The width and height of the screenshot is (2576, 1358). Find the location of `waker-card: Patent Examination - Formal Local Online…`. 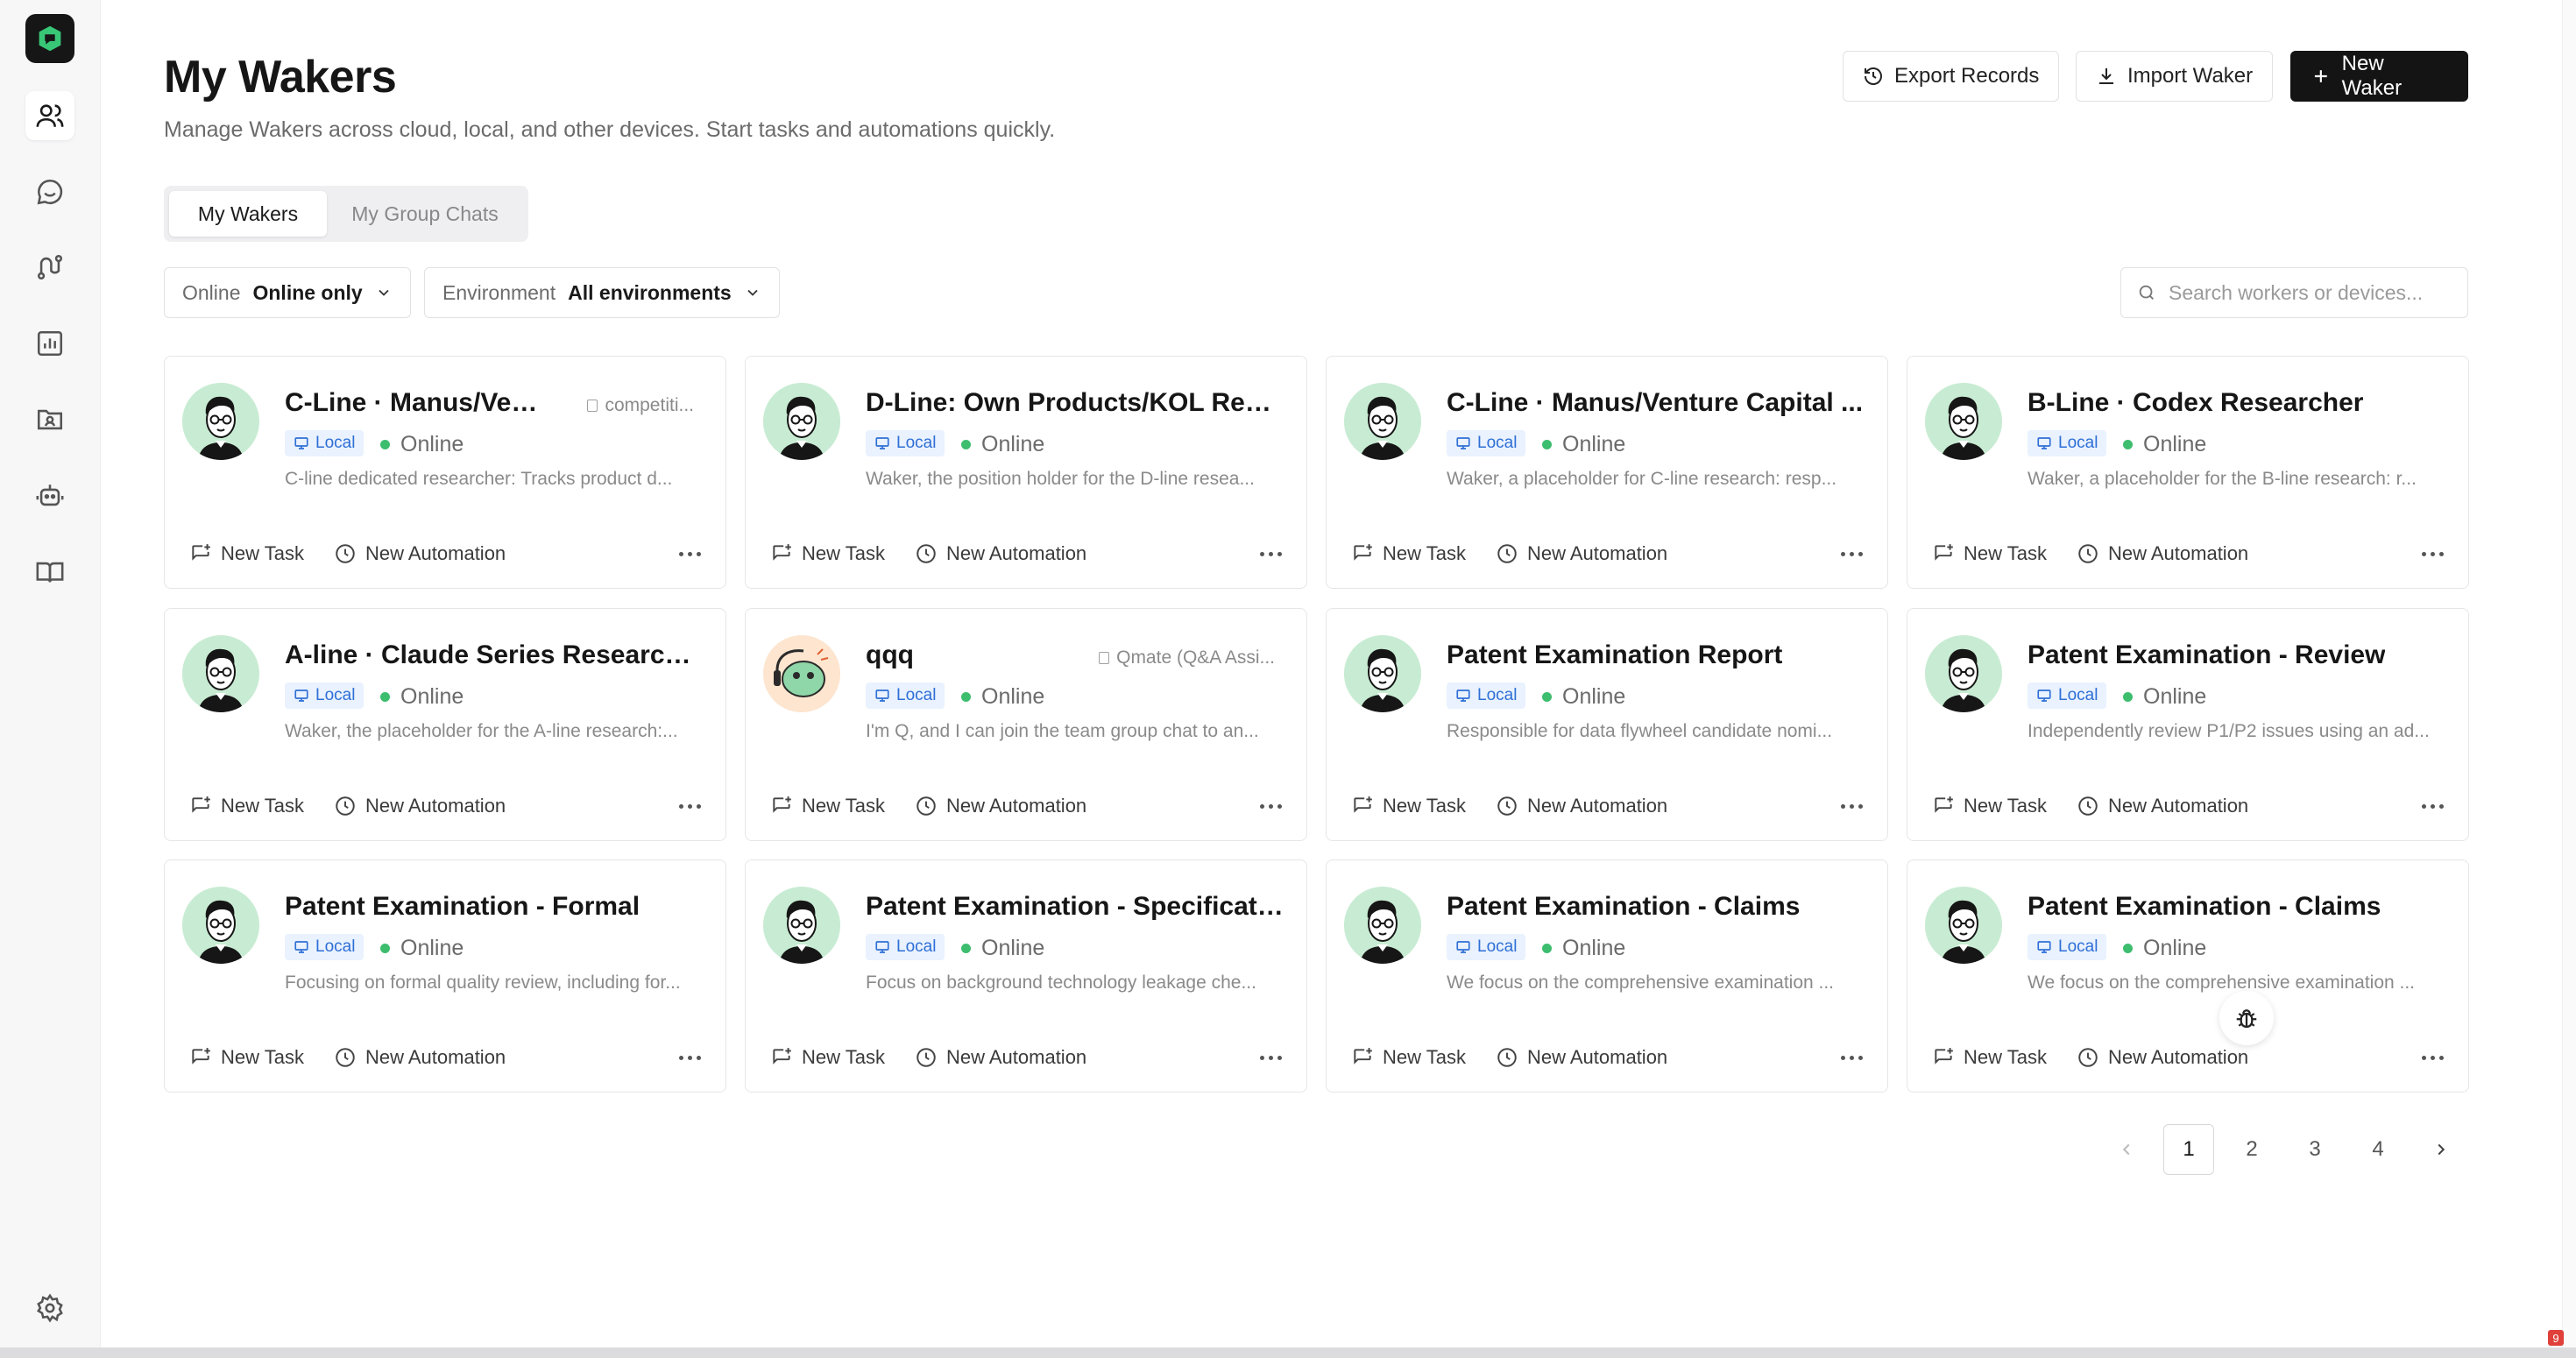

waker-card: Patent Examination - Formal Local Online… is located at coordinates (445, 976).